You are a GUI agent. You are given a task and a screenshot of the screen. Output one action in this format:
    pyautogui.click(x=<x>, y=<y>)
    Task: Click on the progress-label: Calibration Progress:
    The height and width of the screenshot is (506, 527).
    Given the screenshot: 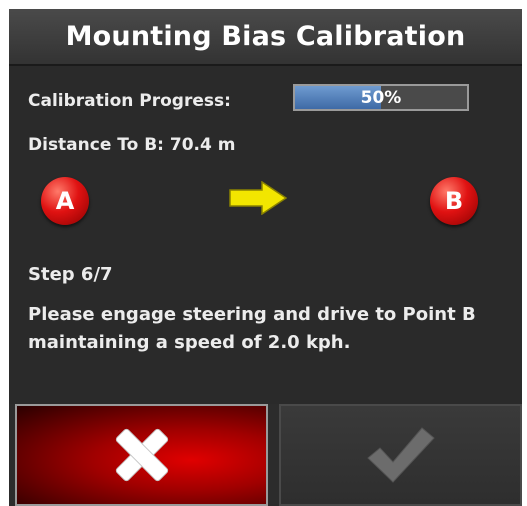 What is the action you would take?
    pyautogui.click(x=129, y=101)
    